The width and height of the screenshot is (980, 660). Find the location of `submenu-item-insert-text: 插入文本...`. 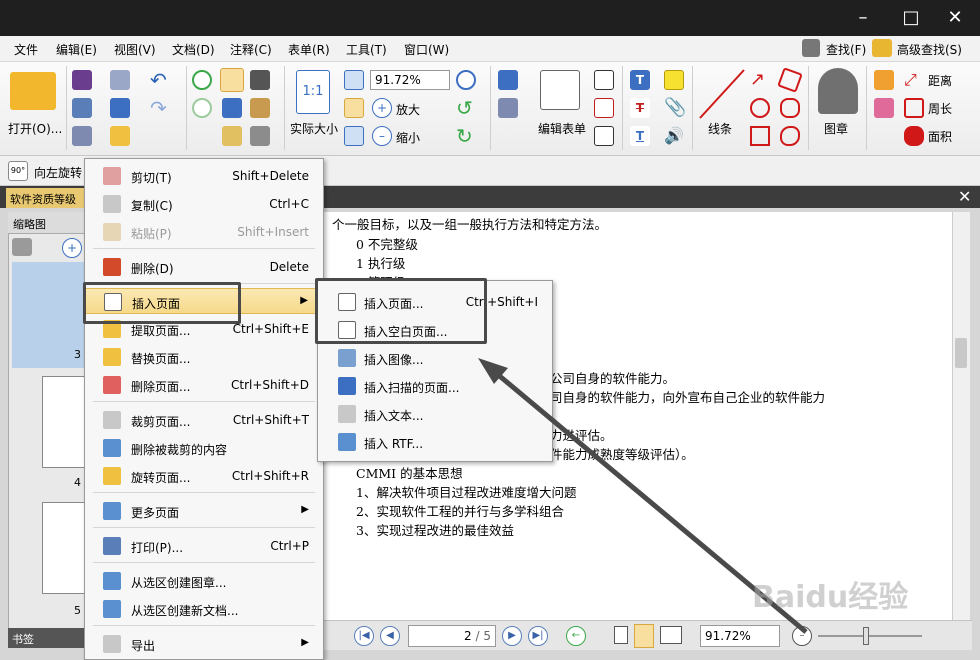

submenu-item-insert-text: 插入文本... is located at coordinates (435, 414).